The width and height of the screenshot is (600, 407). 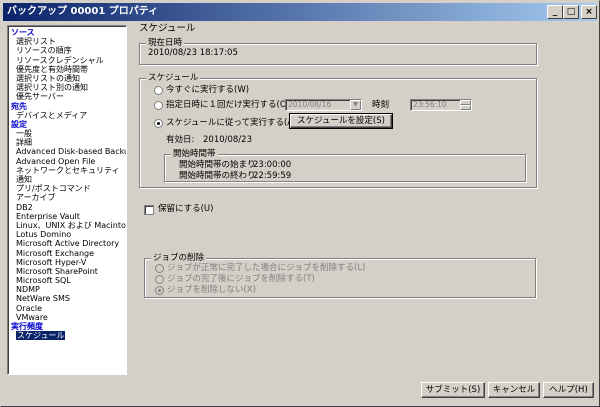 I want to click on sidebar-item-label: アーカイブ, so click(x=36, y=198).